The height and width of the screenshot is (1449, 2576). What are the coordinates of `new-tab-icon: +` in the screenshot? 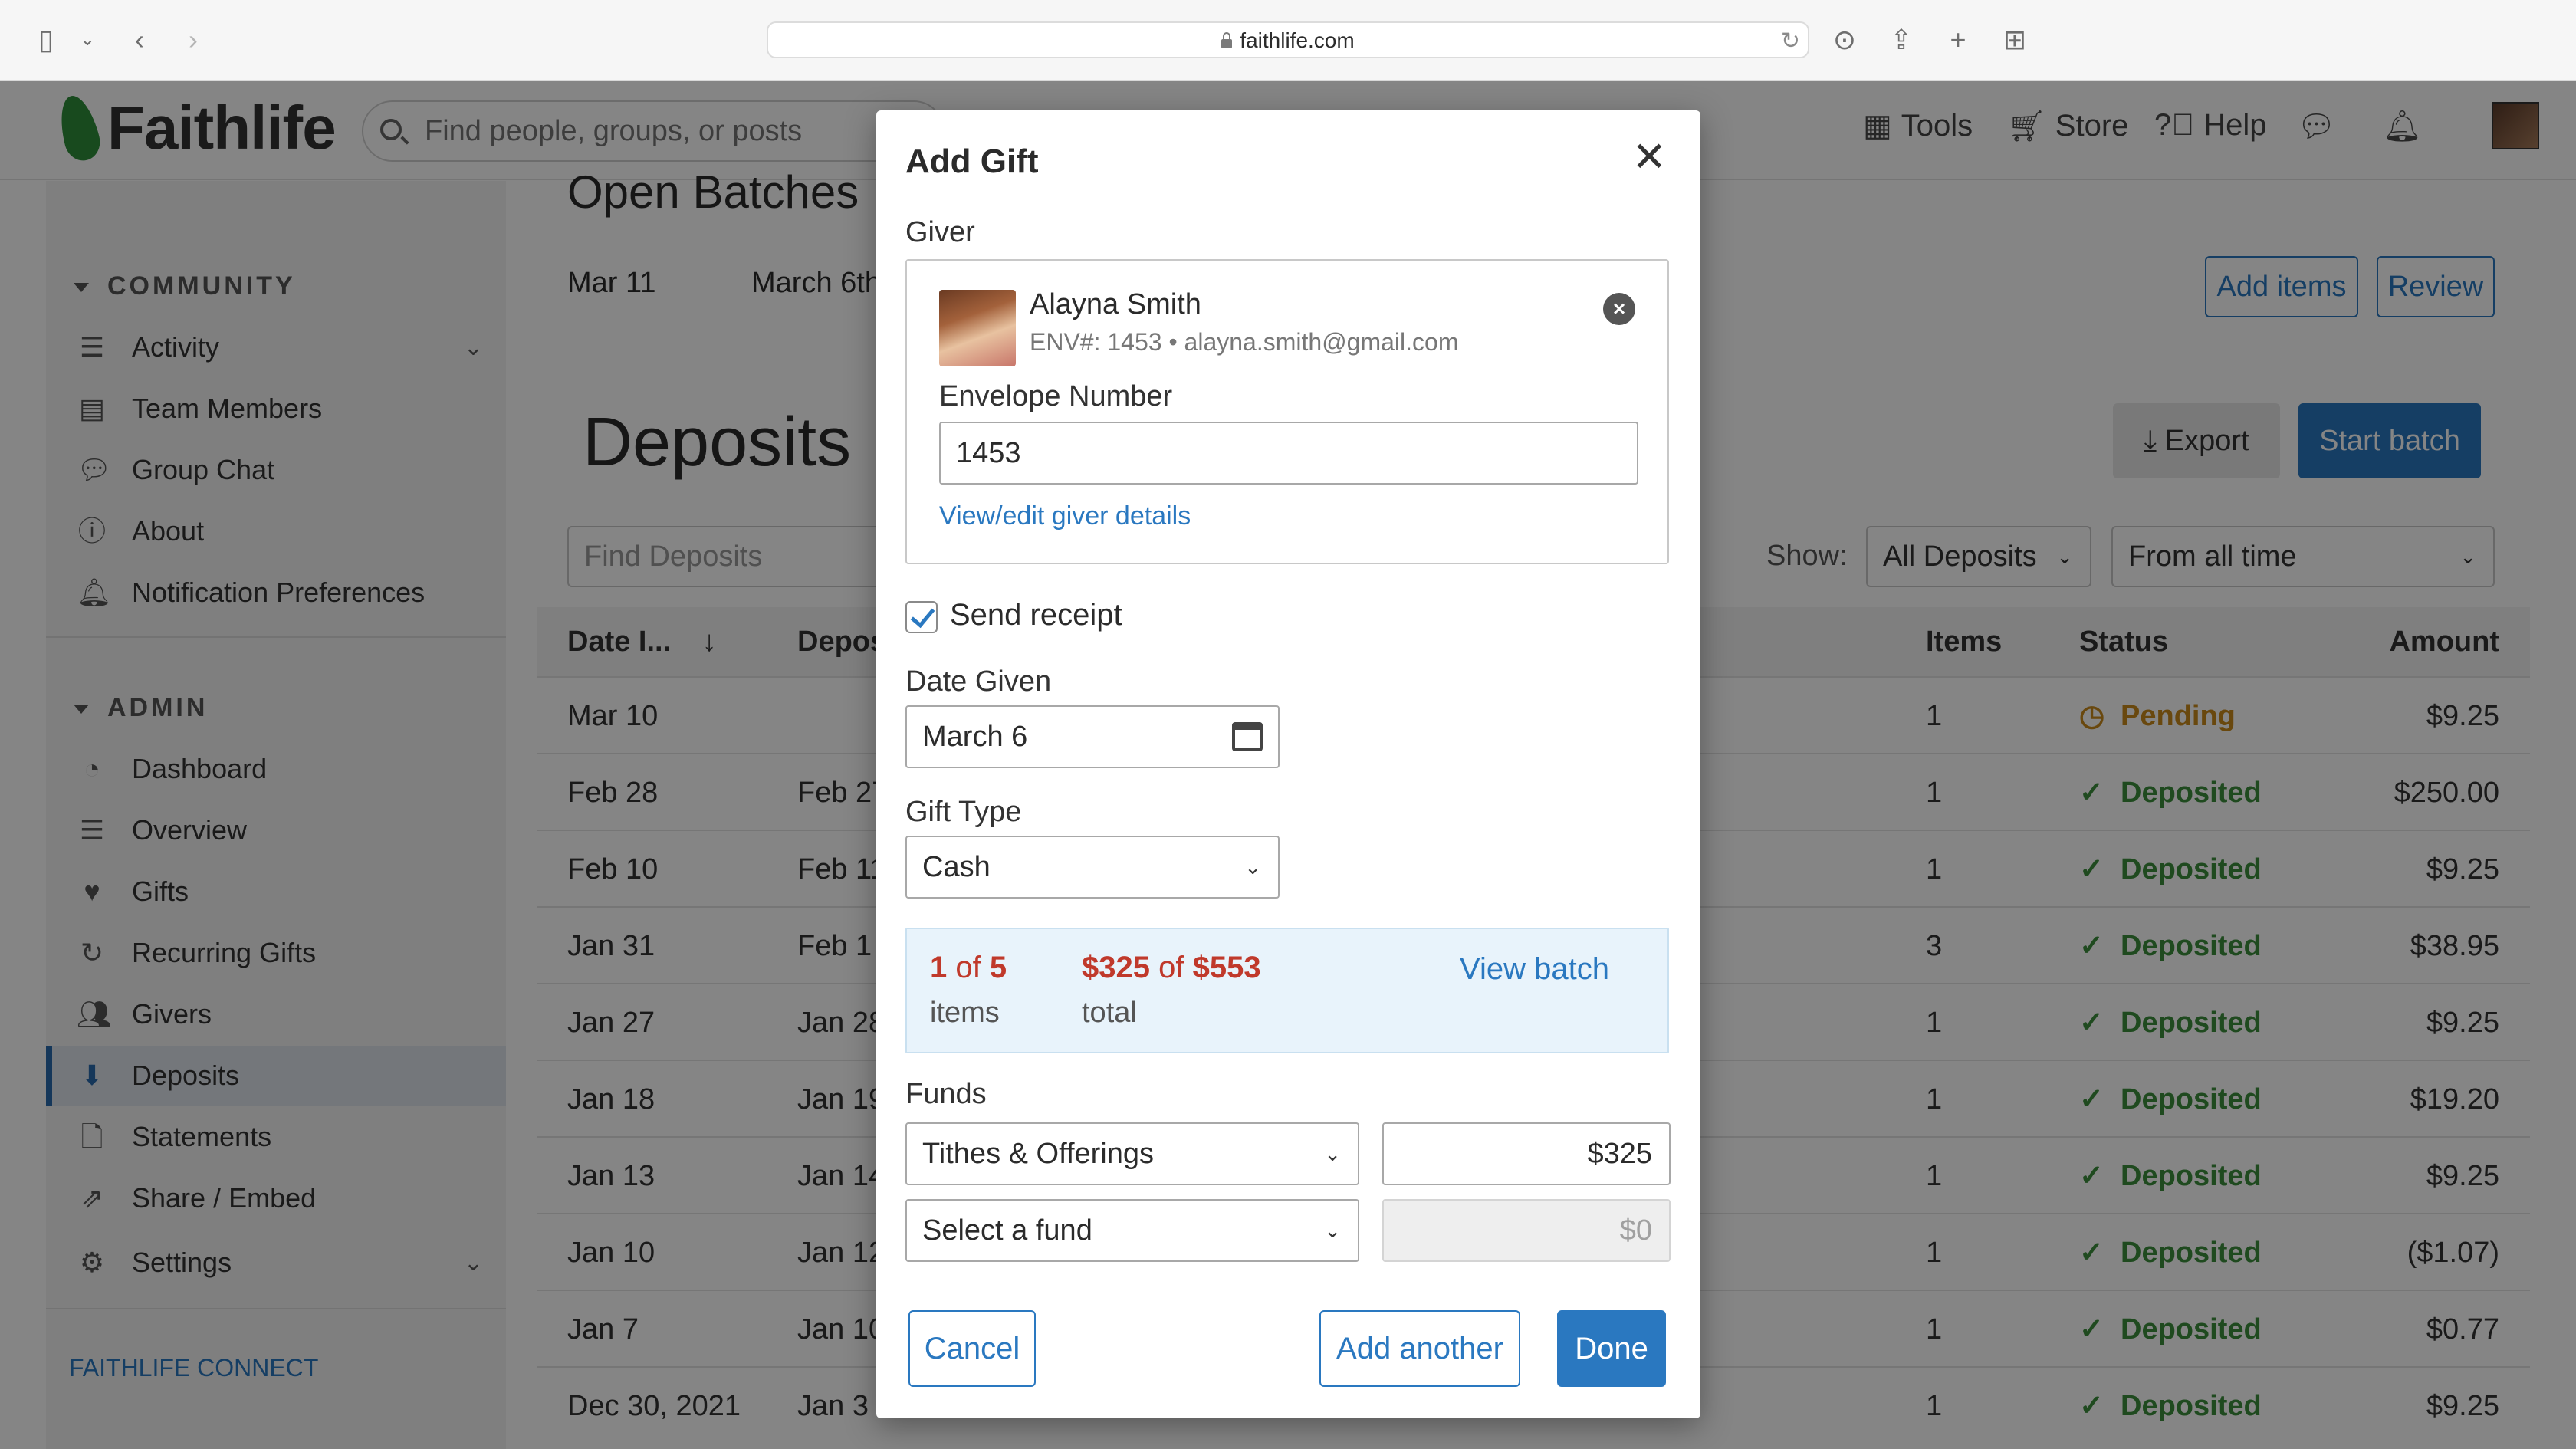 It's located at (1958, 40).